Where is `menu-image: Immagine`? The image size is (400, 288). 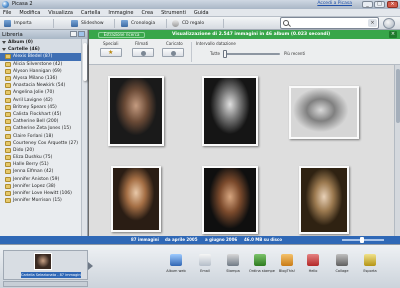 menu-image: Immagine is located at coordinates (120, 12).